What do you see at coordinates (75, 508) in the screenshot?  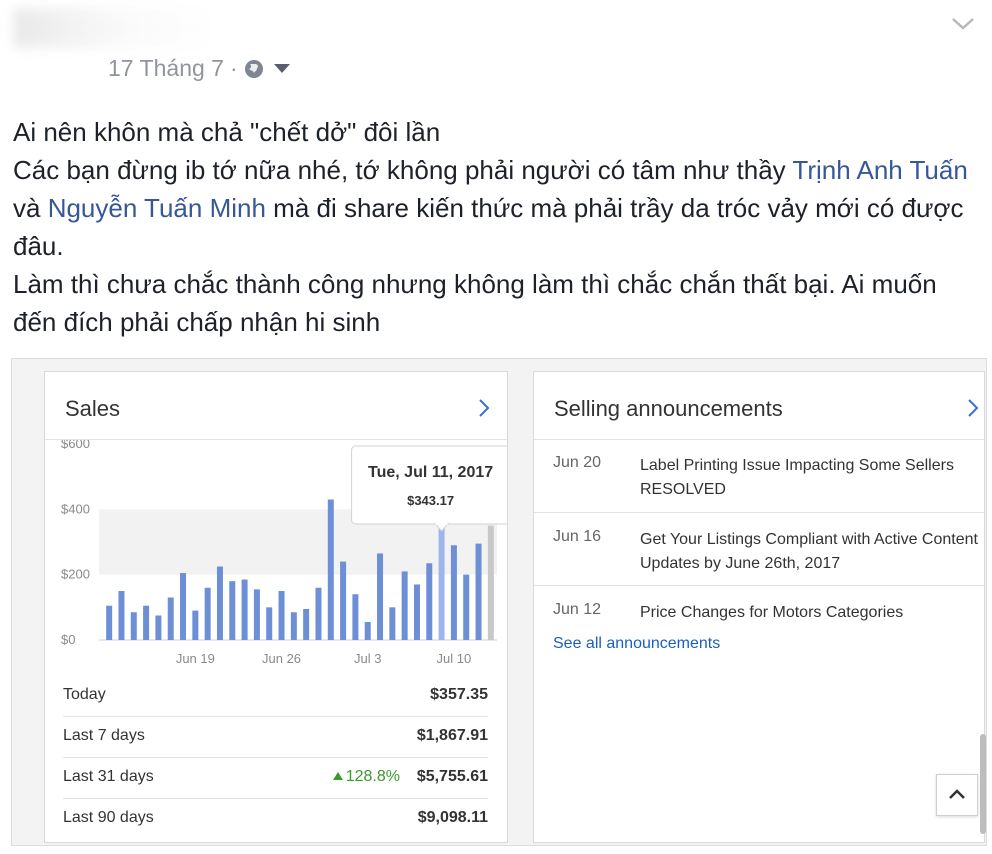 I see `y-tick-label: $400` at bounding box center [75, 508].